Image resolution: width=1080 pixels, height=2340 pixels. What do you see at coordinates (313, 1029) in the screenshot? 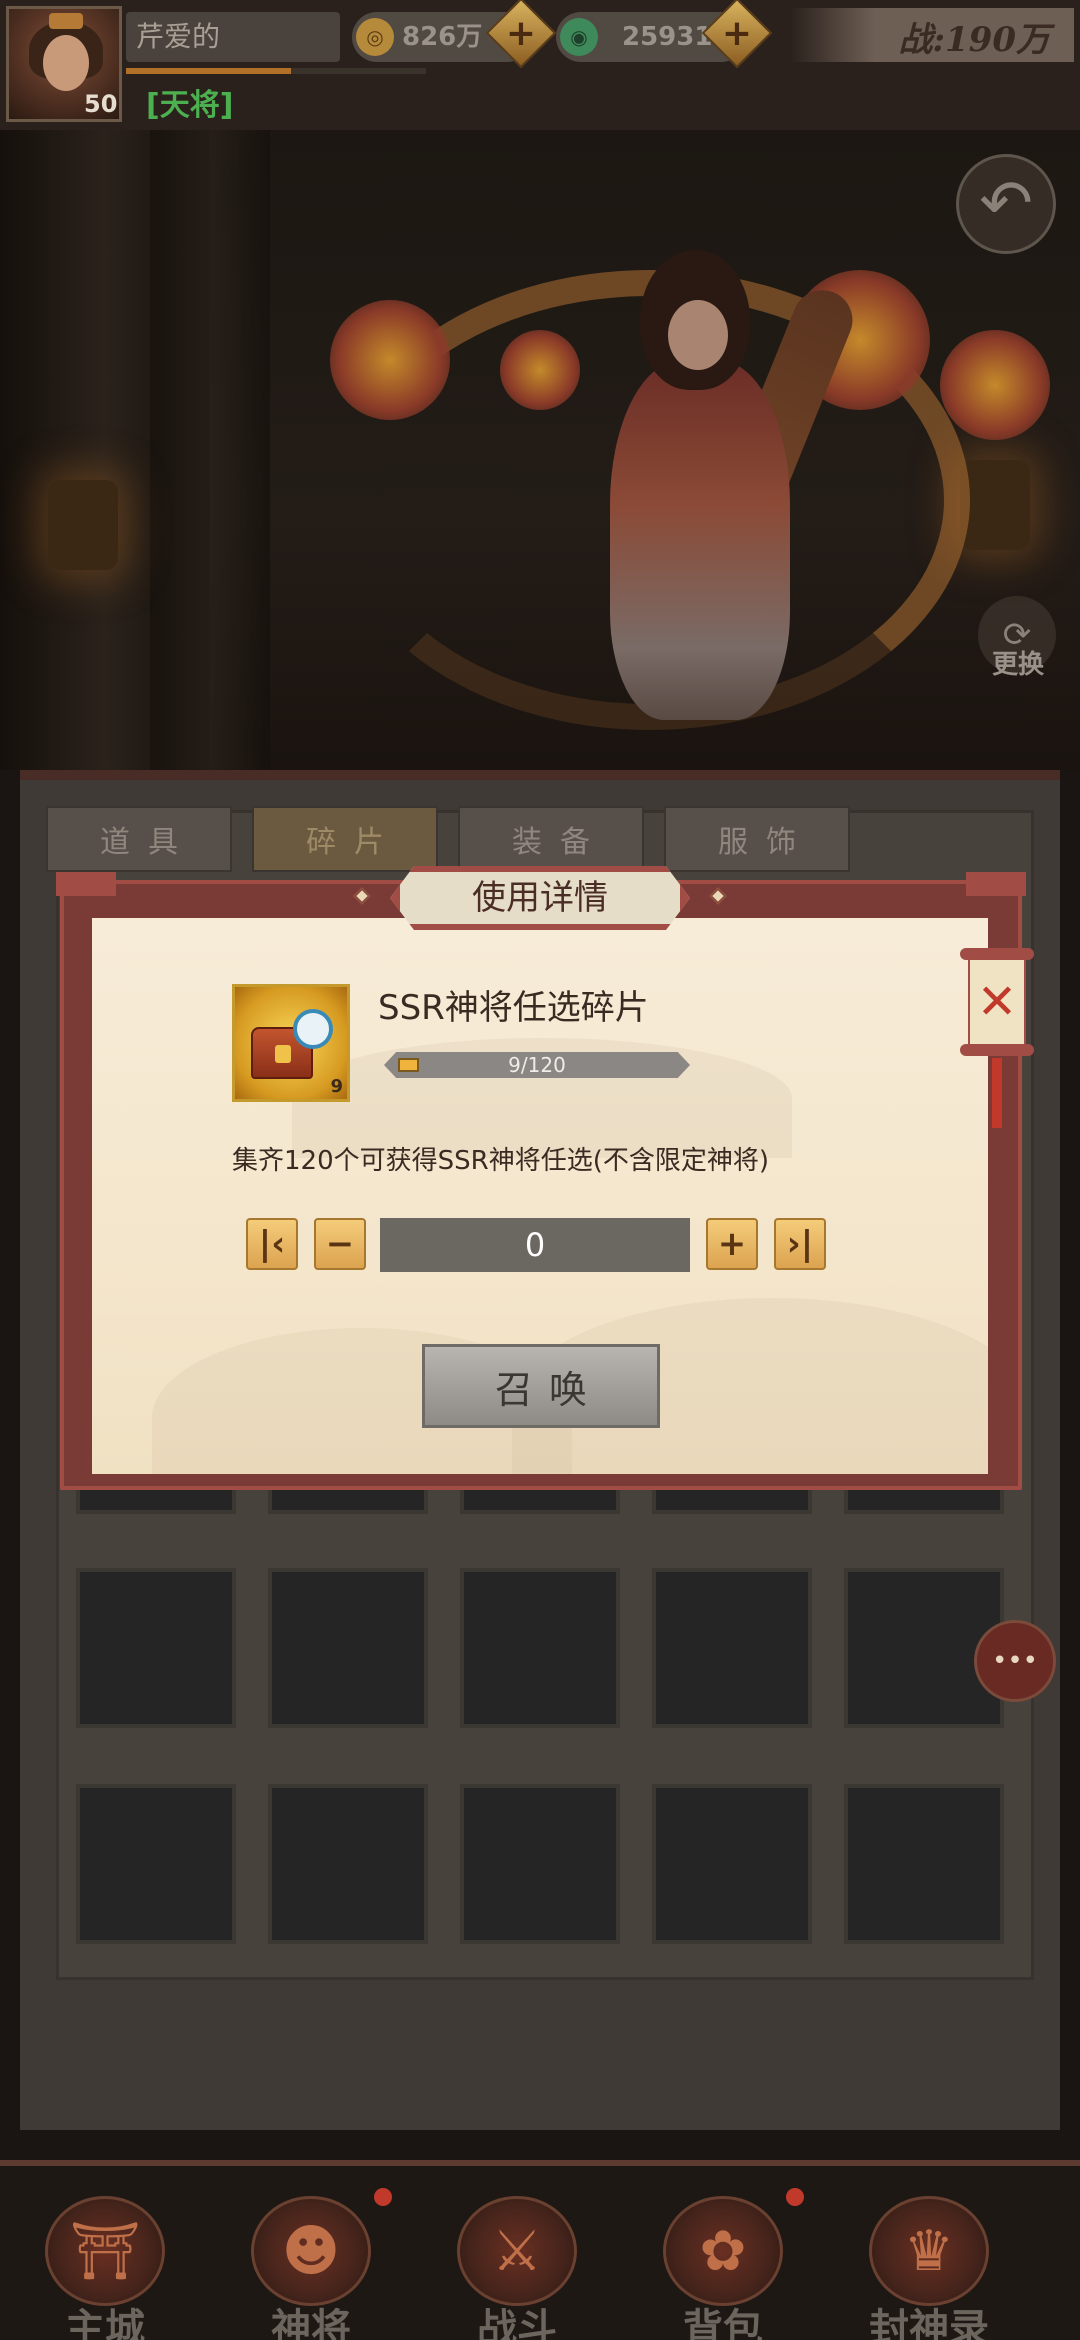
I see `puzzle-piece-icon` at bounding box center [313, 1029].